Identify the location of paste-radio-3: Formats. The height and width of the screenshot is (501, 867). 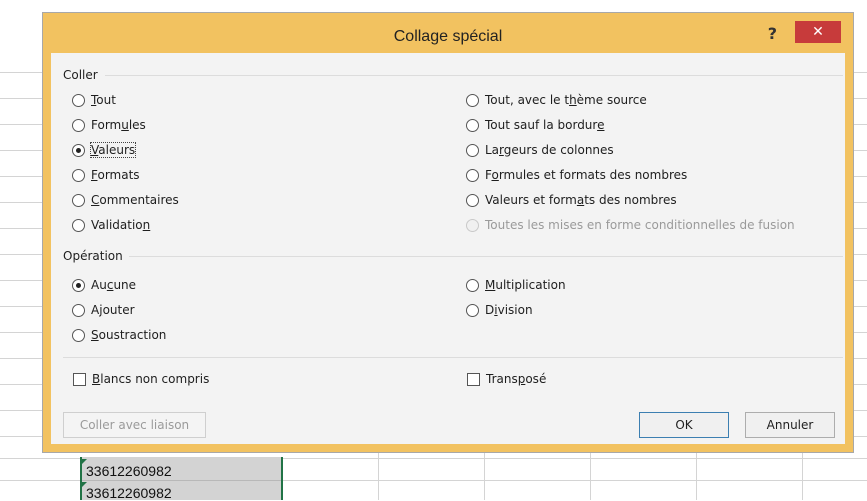
(106, 175).